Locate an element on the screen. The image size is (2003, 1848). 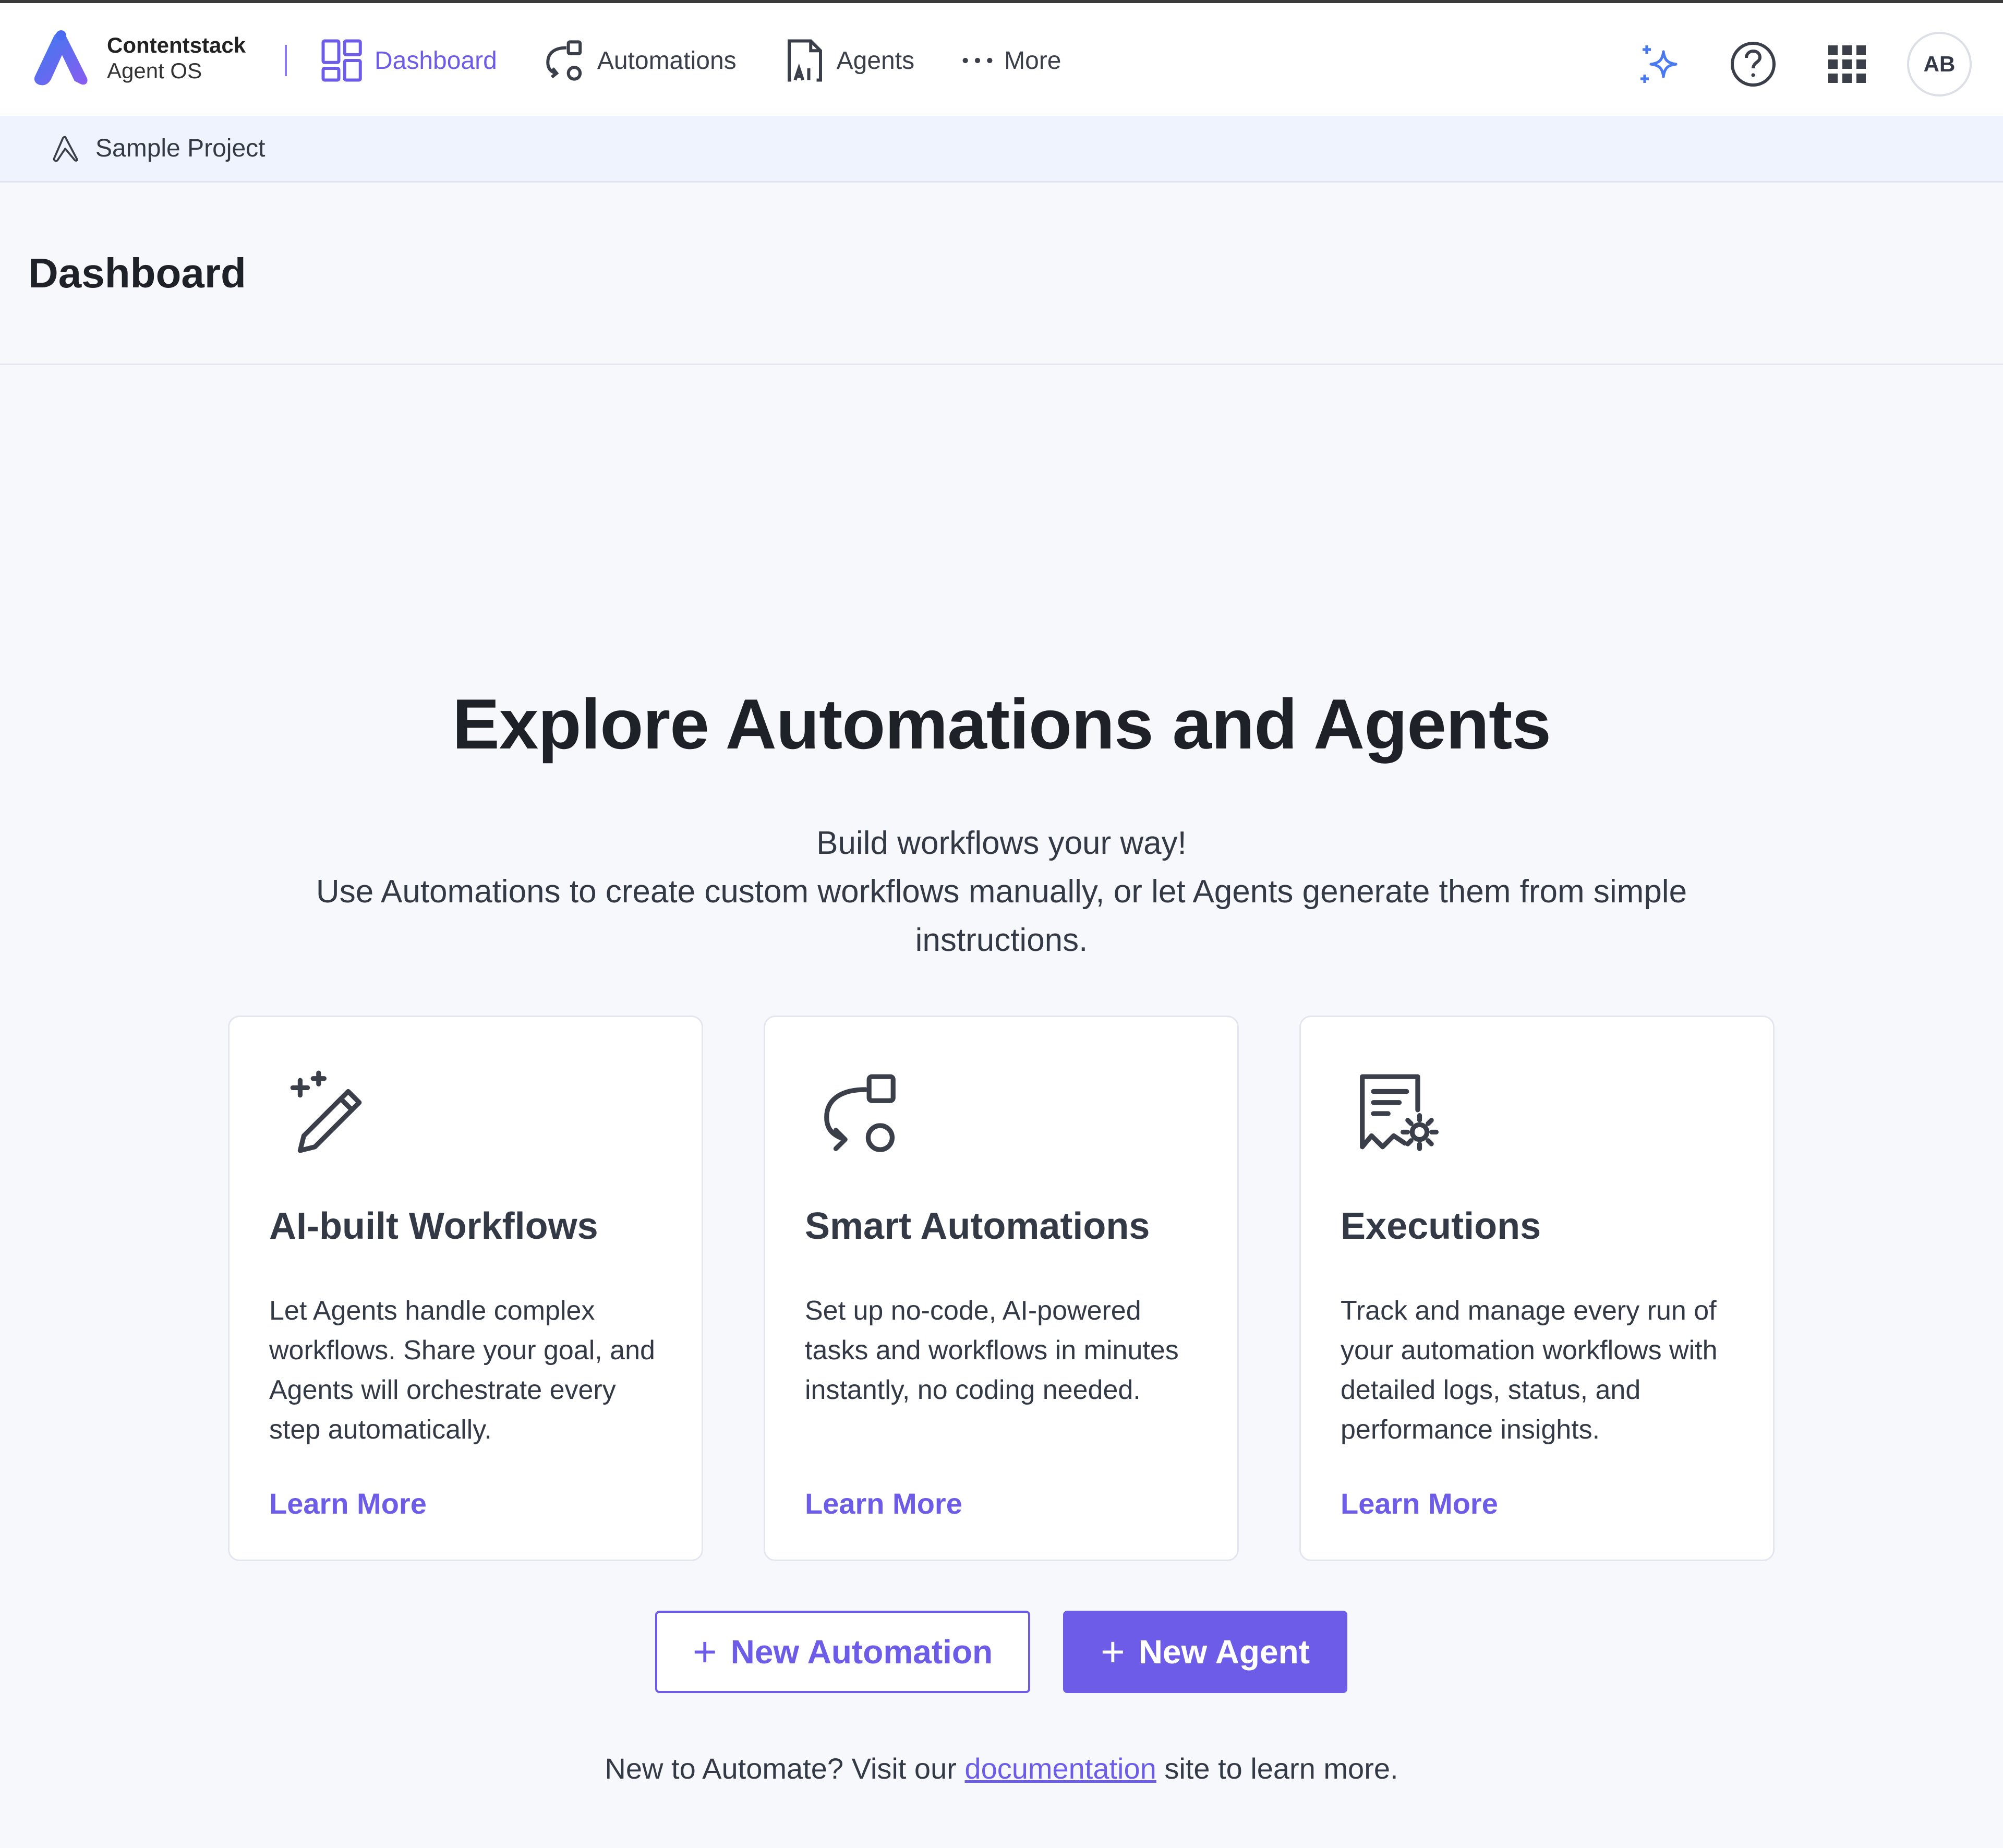
card-title: AI-built Workflows is located at coordinates (433, 1226).